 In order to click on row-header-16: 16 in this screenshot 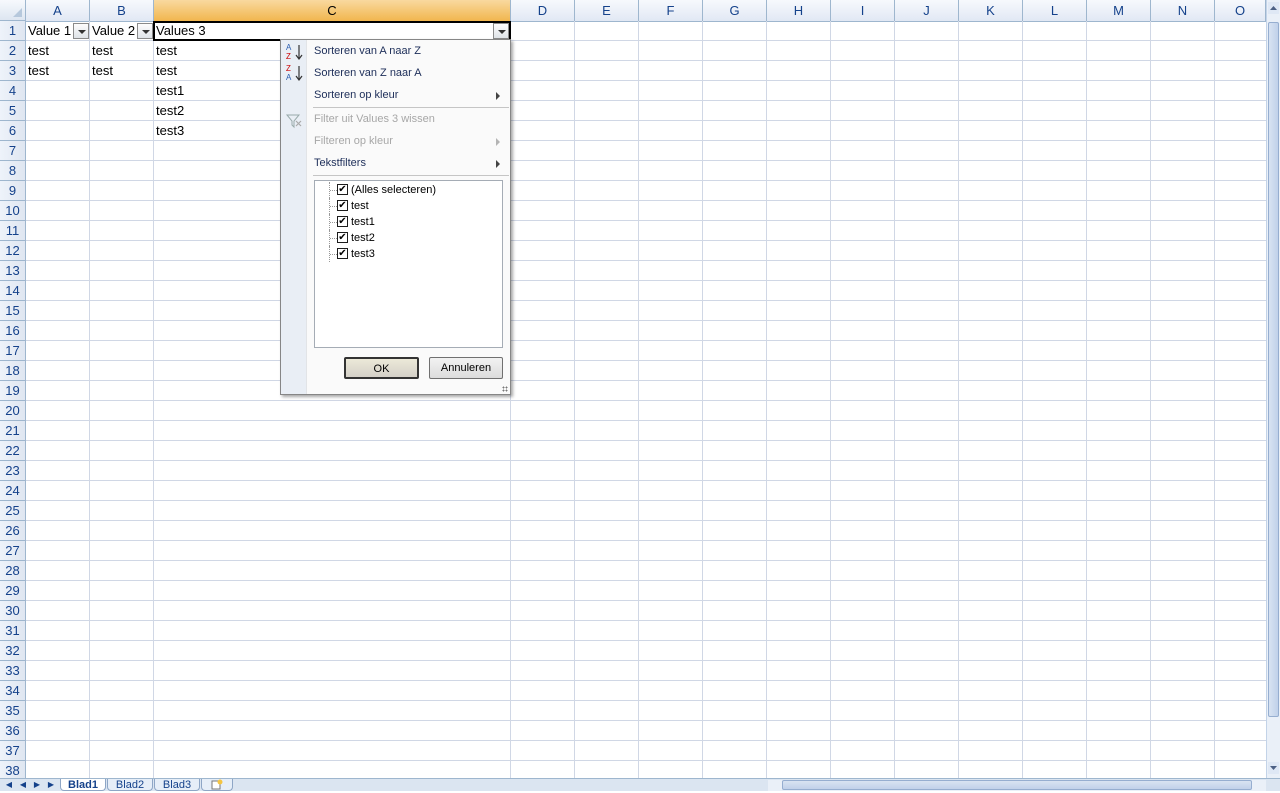, I will do `click(13, 331)`.